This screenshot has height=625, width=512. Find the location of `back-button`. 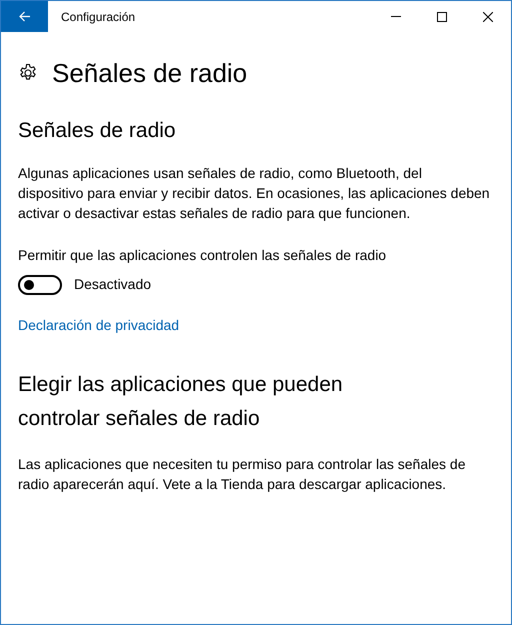

back-button is located at coordinates (24, 16).